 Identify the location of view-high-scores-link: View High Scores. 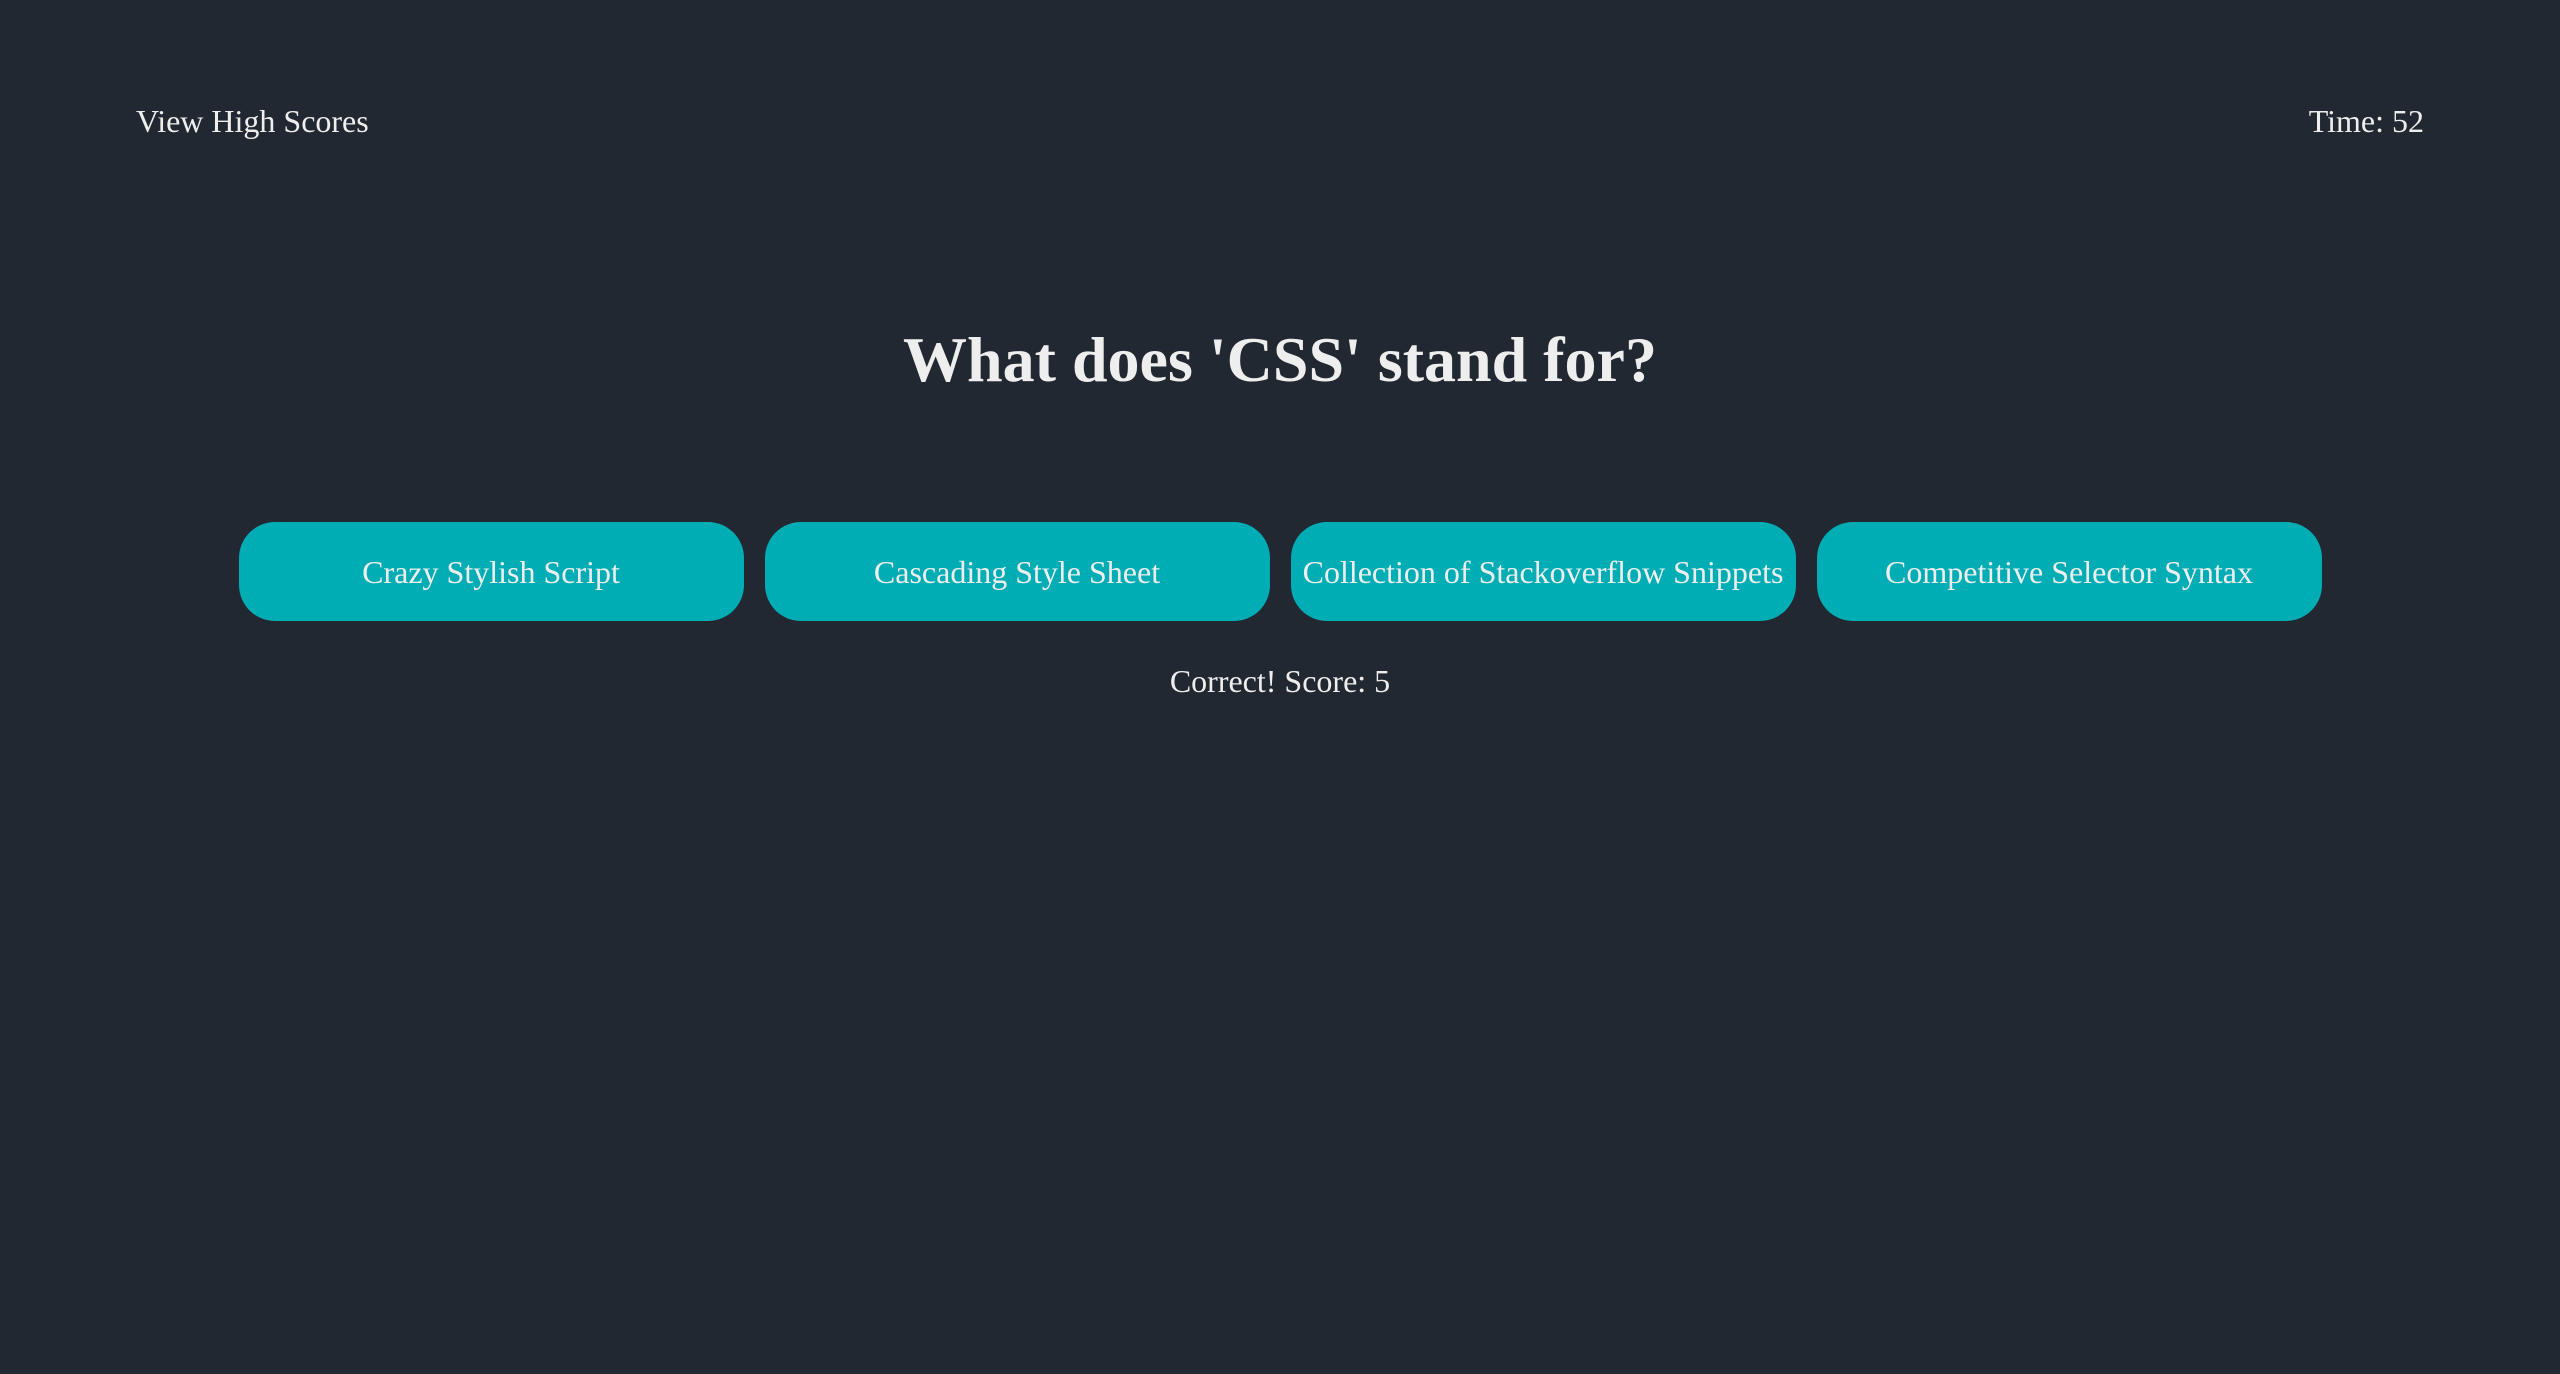
(252, 121).